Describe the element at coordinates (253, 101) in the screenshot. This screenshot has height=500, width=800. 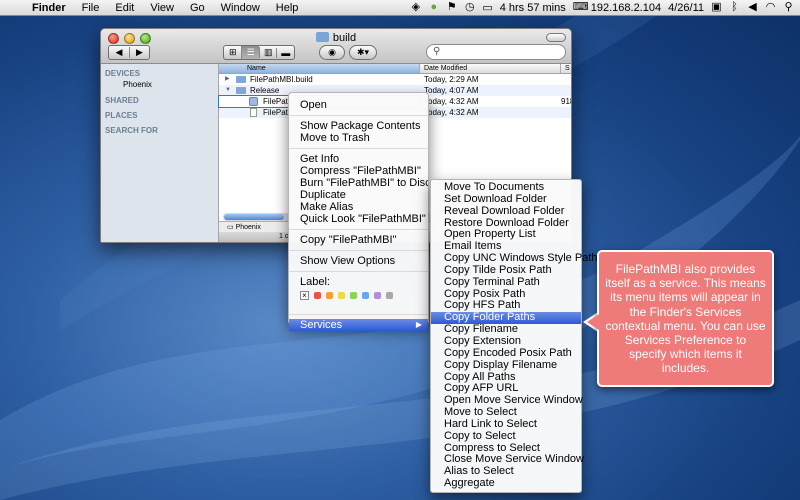
I see `app-icon` at that location.